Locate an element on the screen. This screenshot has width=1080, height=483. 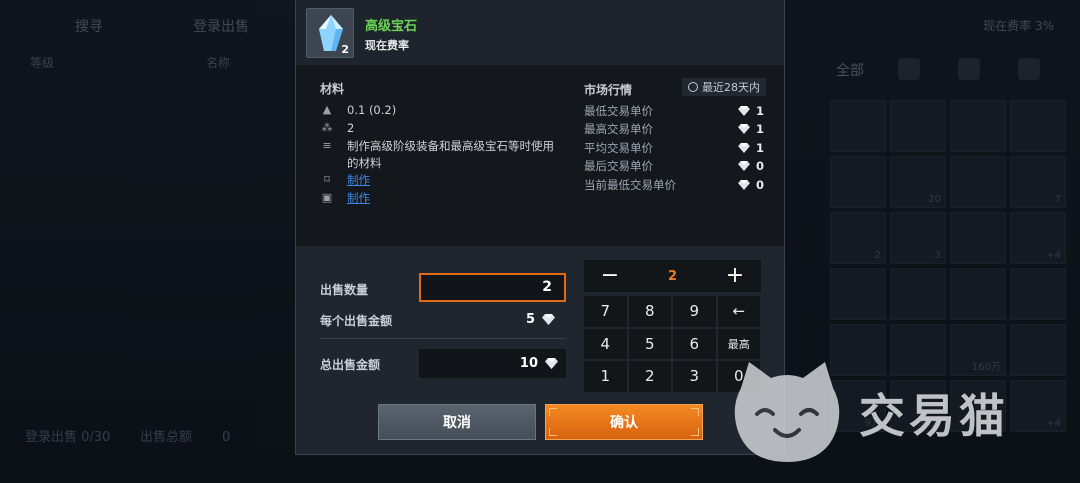
market-value-text: 0 is located at coordinates (759, 184).